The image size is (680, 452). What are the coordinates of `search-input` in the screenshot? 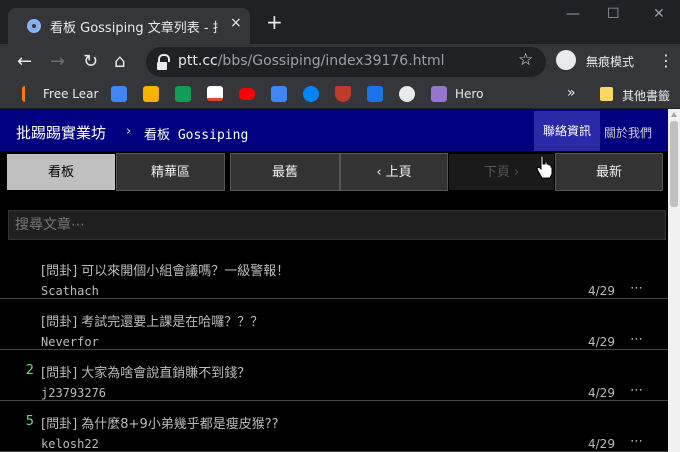 It's located at (337, 225).